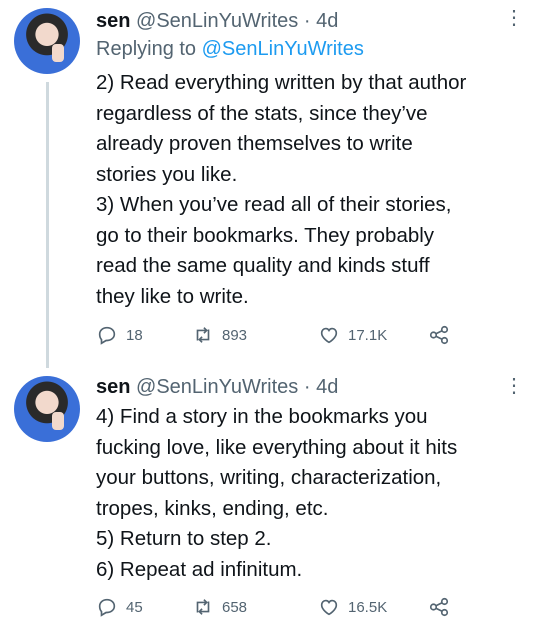 This screenshot has height=629, width=540. I want to click on reply-count: 45, so click(134, 607).